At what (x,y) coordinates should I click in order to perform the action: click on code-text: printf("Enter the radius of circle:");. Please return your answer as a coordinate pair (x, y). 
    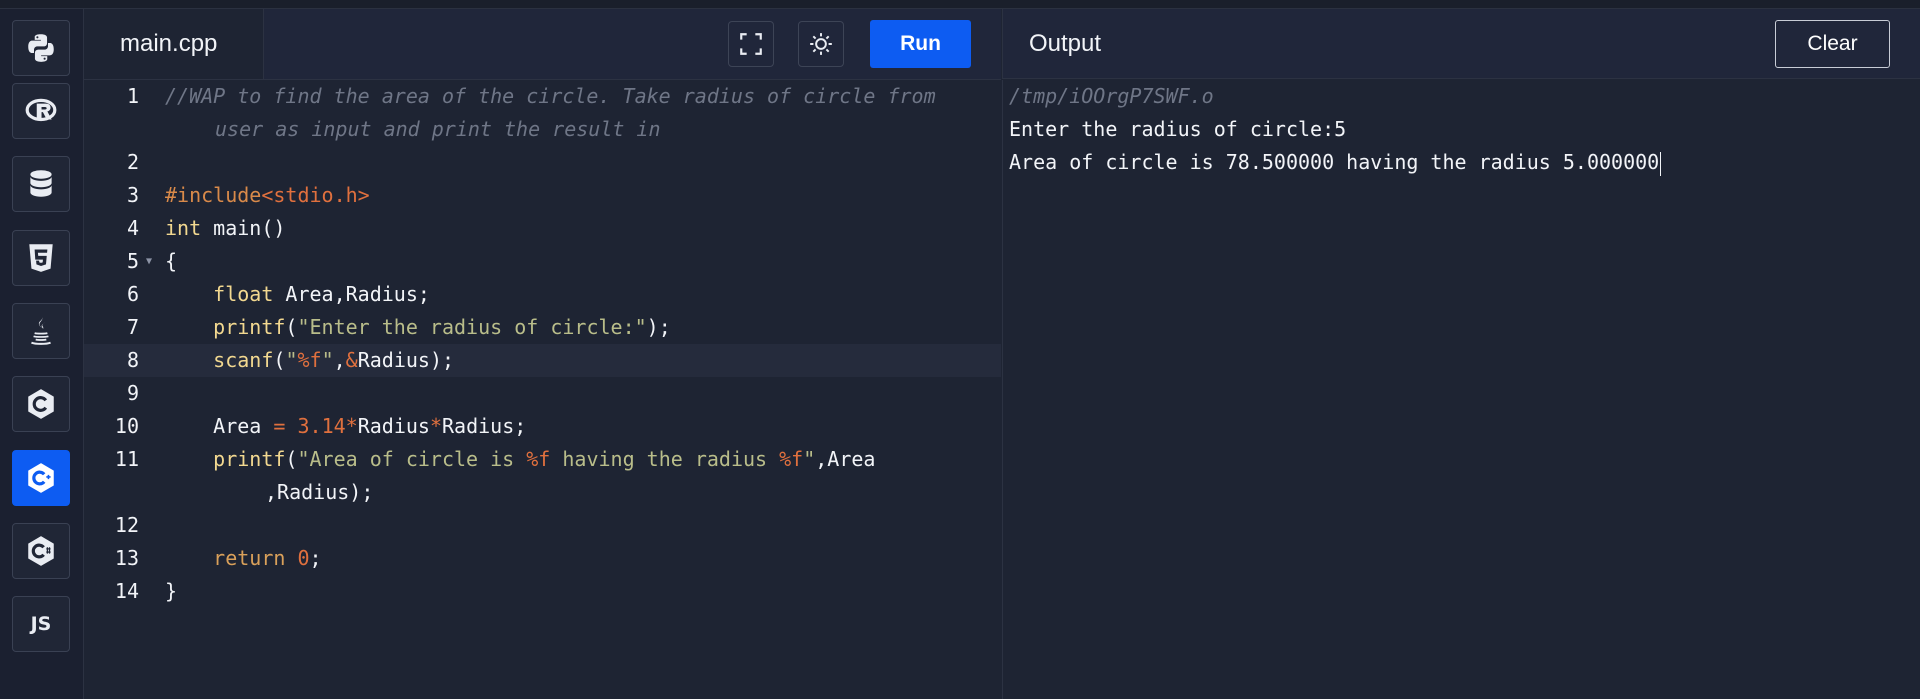
    Looking at the image, I should click on (442, 327).